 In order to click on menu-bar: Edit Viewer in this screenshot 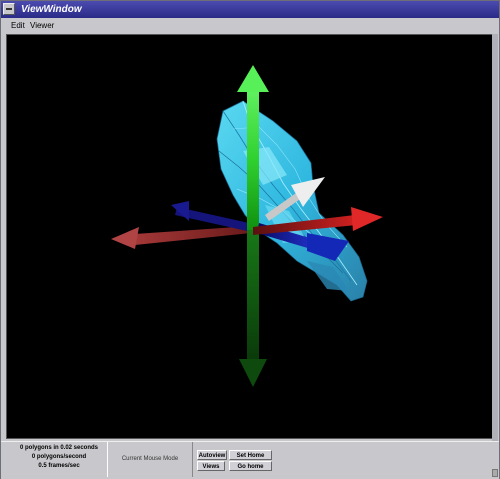, I will do `click(250, 26)`.